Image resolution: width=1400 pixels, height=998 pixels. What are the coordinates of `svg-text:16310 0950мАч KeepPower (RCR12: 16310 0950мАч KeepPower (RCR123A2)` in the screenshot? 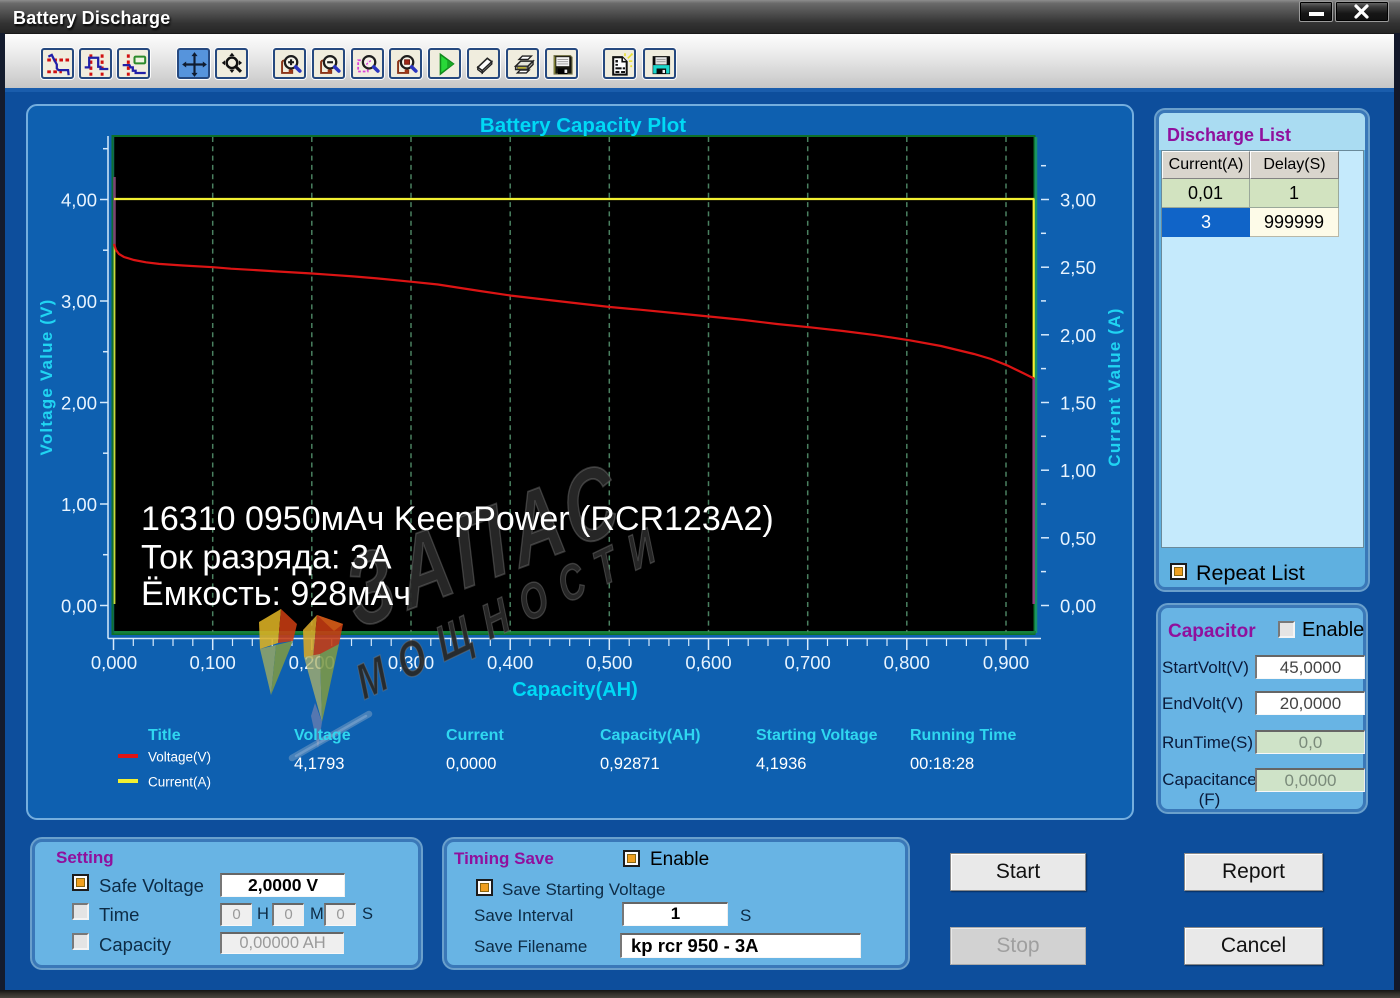 It's located at (457, 519).